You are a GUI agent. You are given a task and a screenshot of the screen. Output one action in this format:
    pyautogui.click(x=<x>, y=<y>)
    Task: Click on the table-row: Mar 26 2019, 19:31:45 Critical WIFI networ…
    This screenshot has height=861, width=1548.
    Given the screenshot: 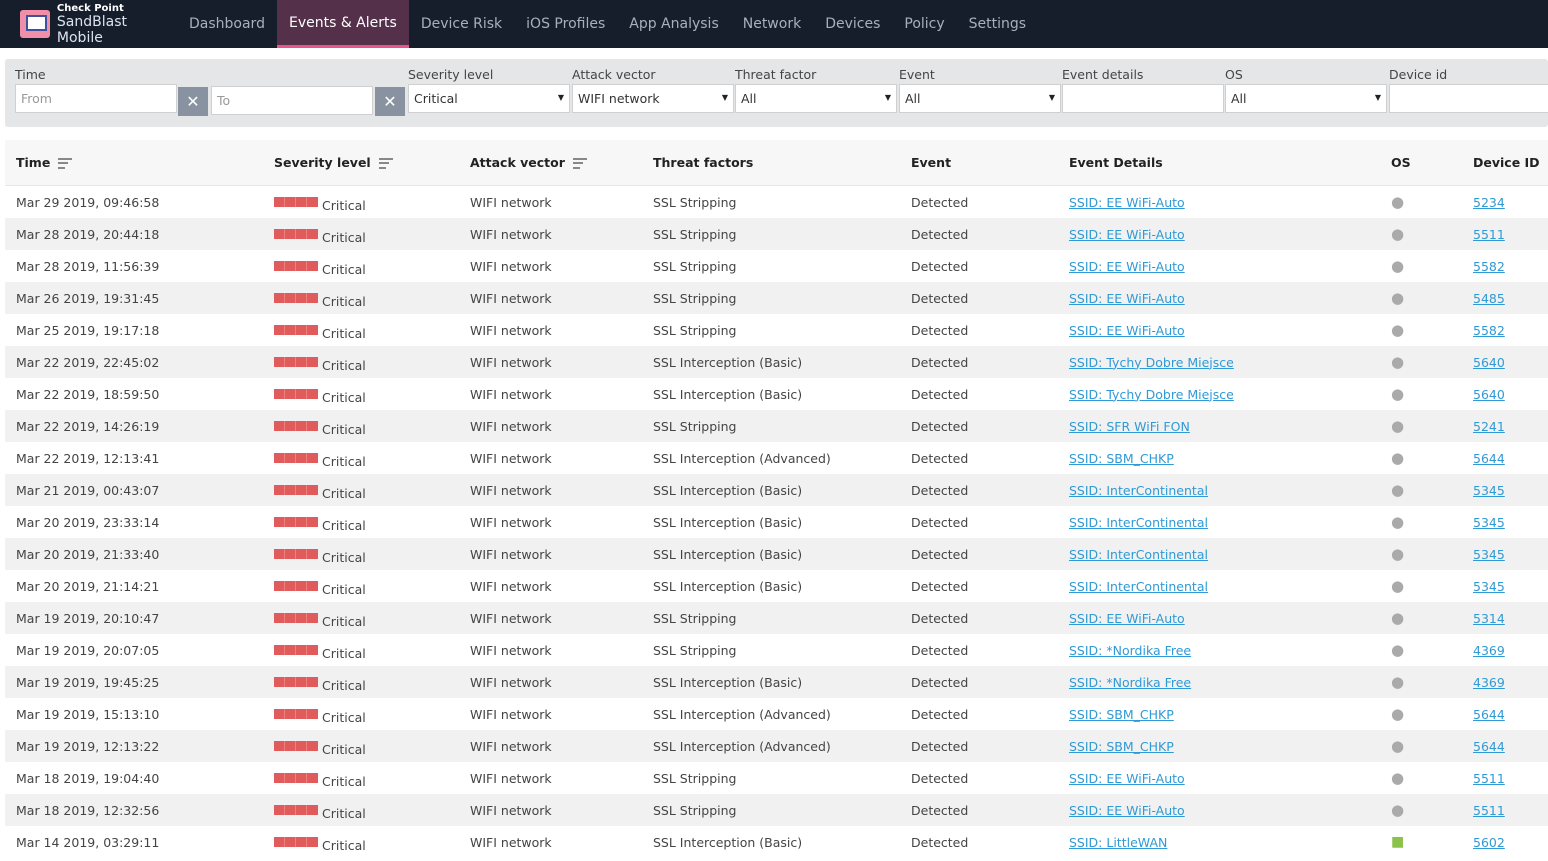 What is the action you would take?
    pyautogui.click(x=776, y=298)
    